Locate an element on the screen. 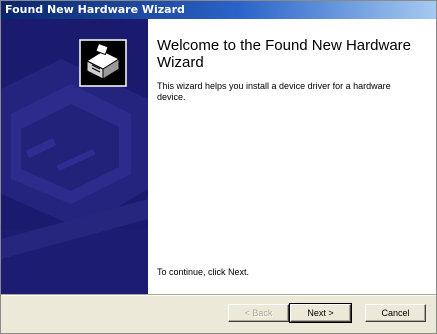 This screenshot has height=334, width=437. welcome-heading: Welcome to the Found New Hardware Wizard is located at coordinates (284, 54).